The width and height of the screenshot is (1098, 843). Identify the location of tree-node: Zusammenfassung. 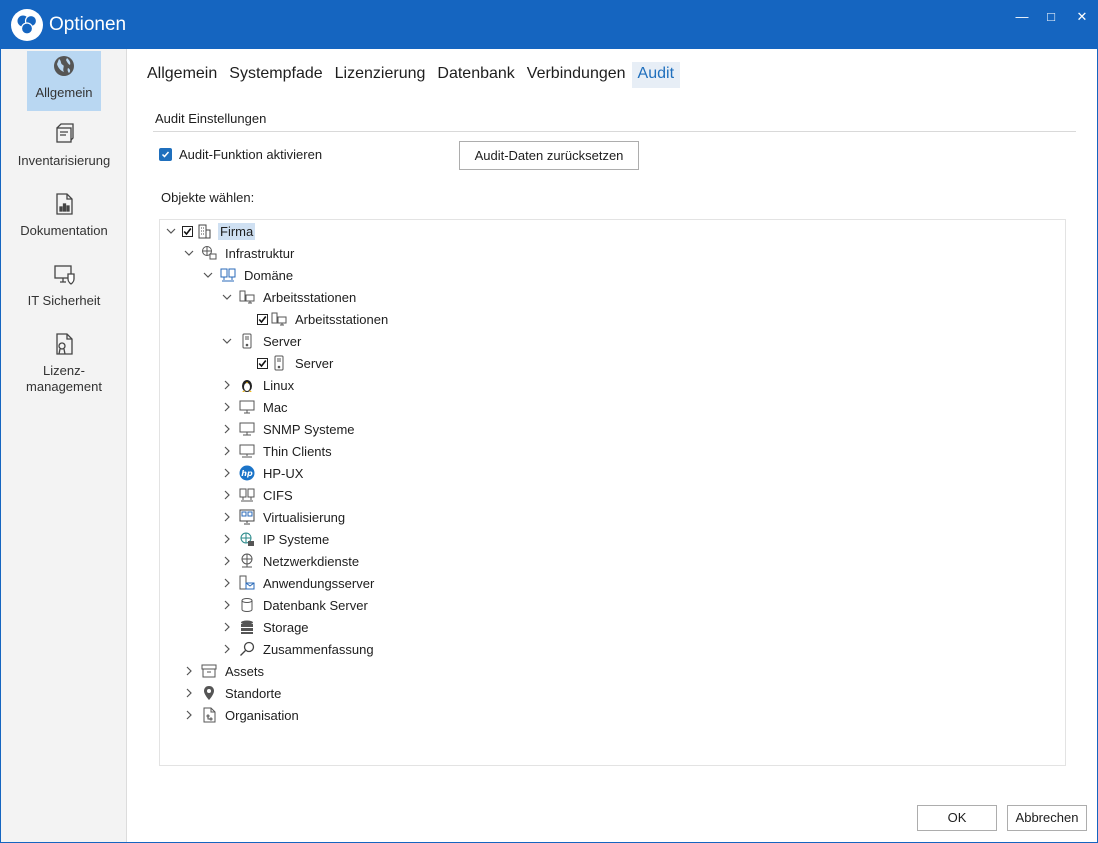
(298, 649).